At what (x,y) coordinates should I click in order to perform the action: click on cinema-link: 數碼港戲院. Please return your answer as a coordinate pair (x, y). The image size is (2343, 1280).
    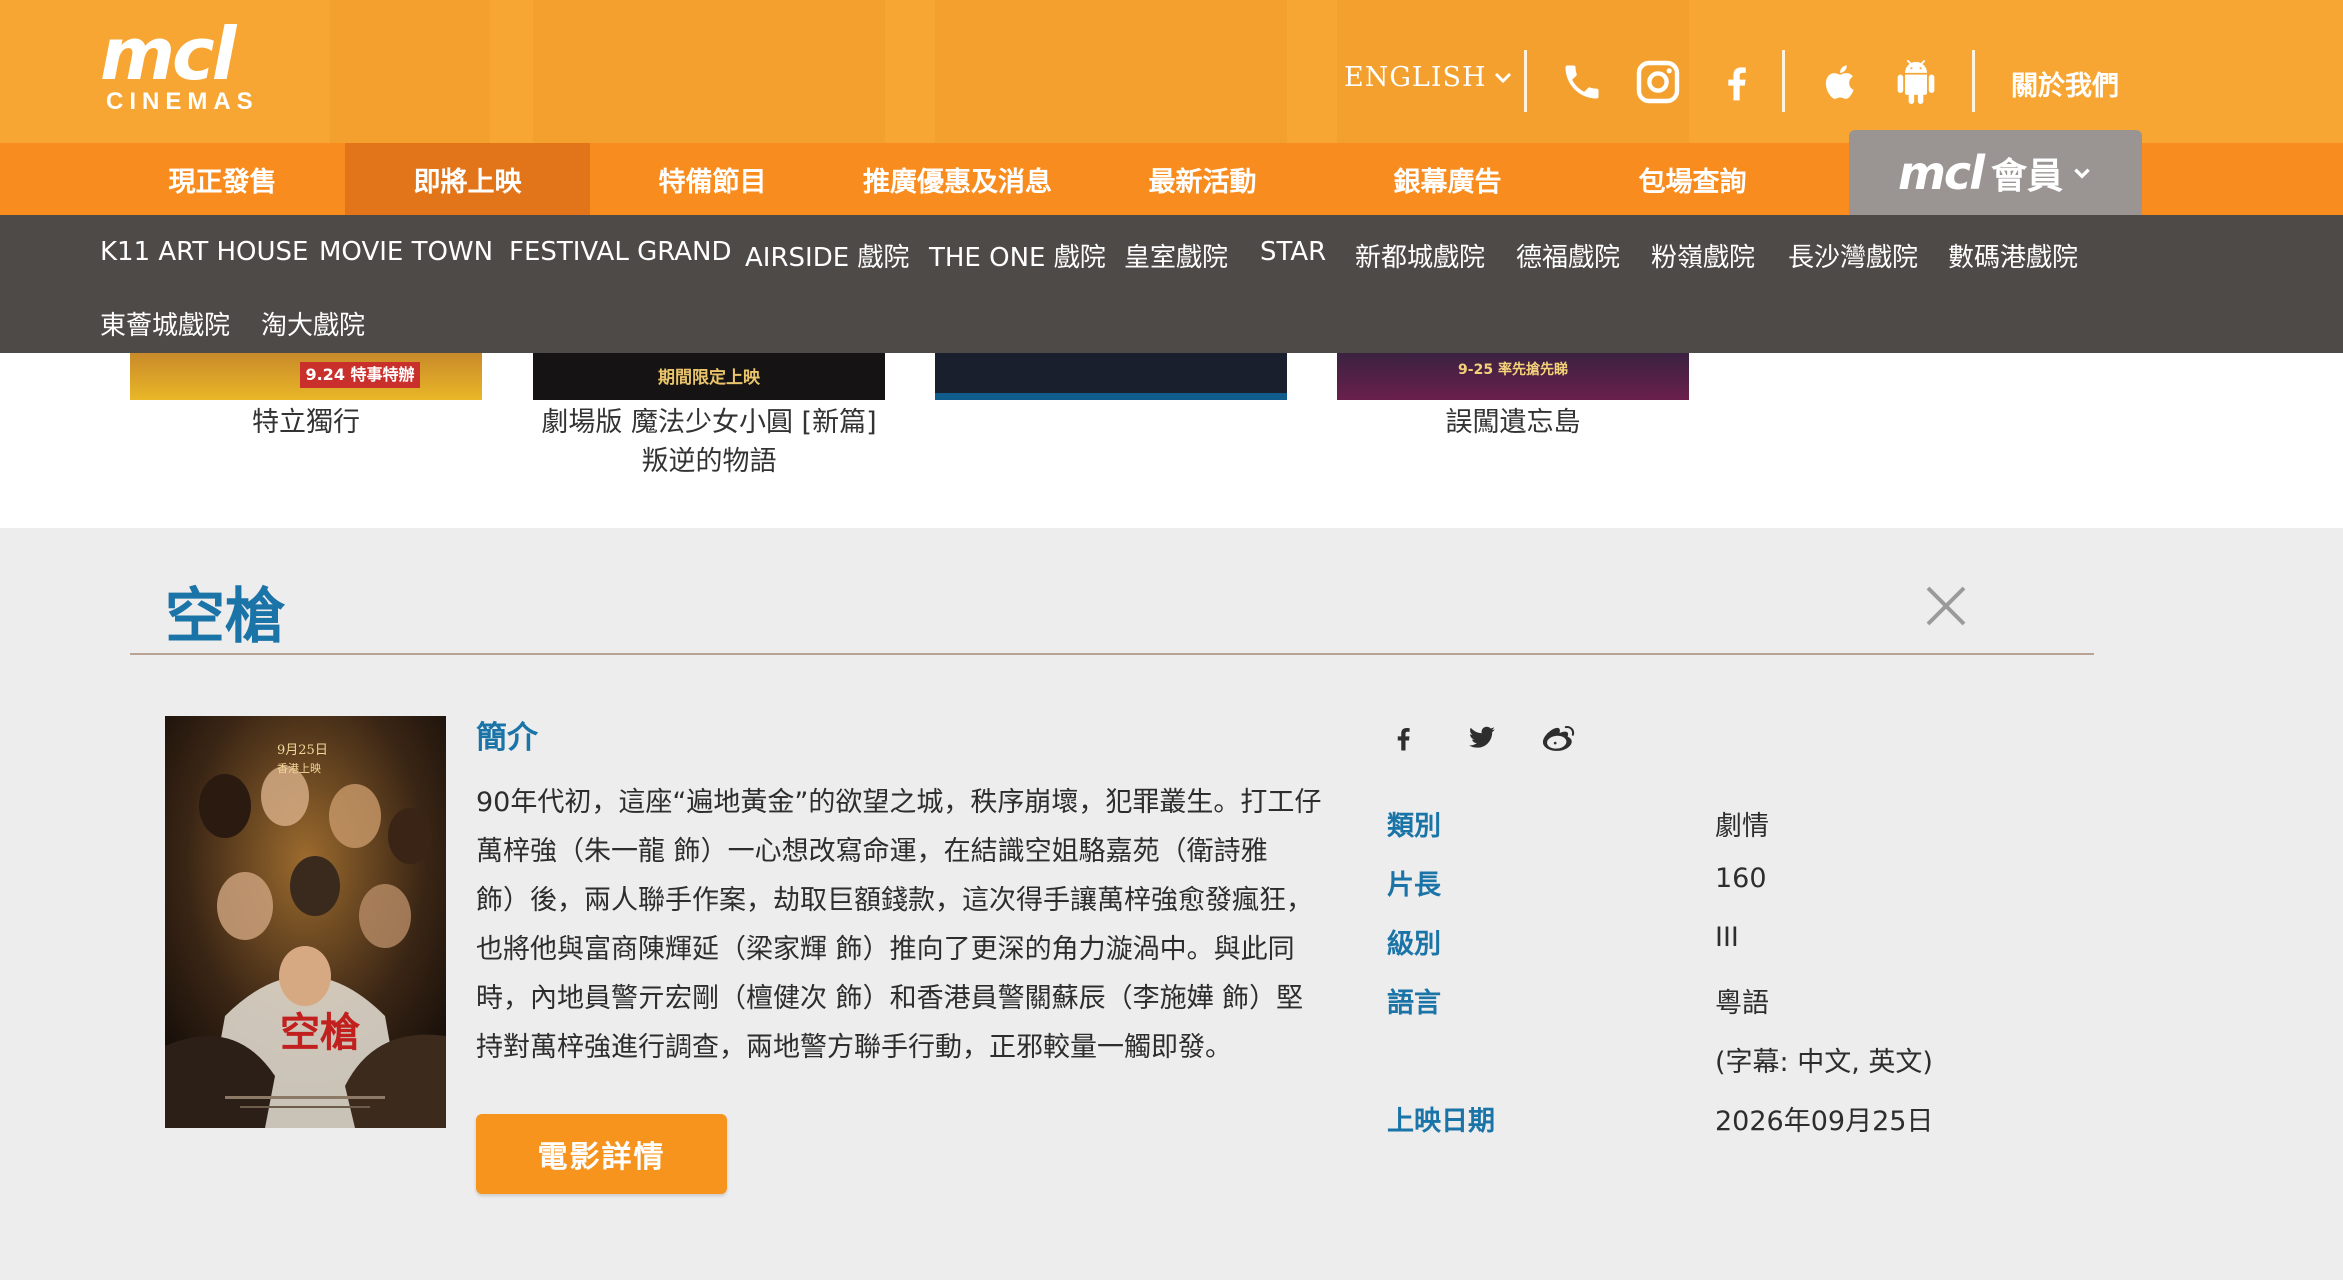
    Looking at the image, I should click on (2013, 255).